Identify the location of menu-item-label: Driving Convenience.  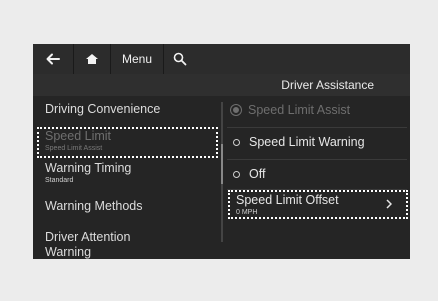
(103, 109).